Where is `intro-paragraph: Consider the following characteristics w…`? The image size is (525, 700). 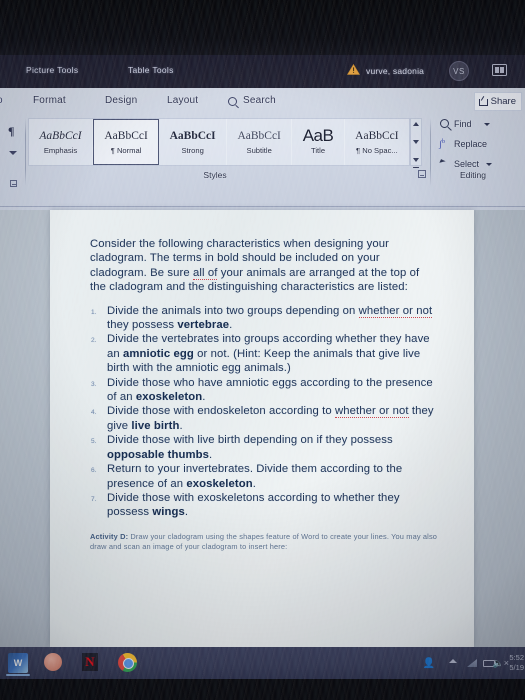
intro-paragraph: Consider the following characteristics w… is located at coordinates (264, 266).